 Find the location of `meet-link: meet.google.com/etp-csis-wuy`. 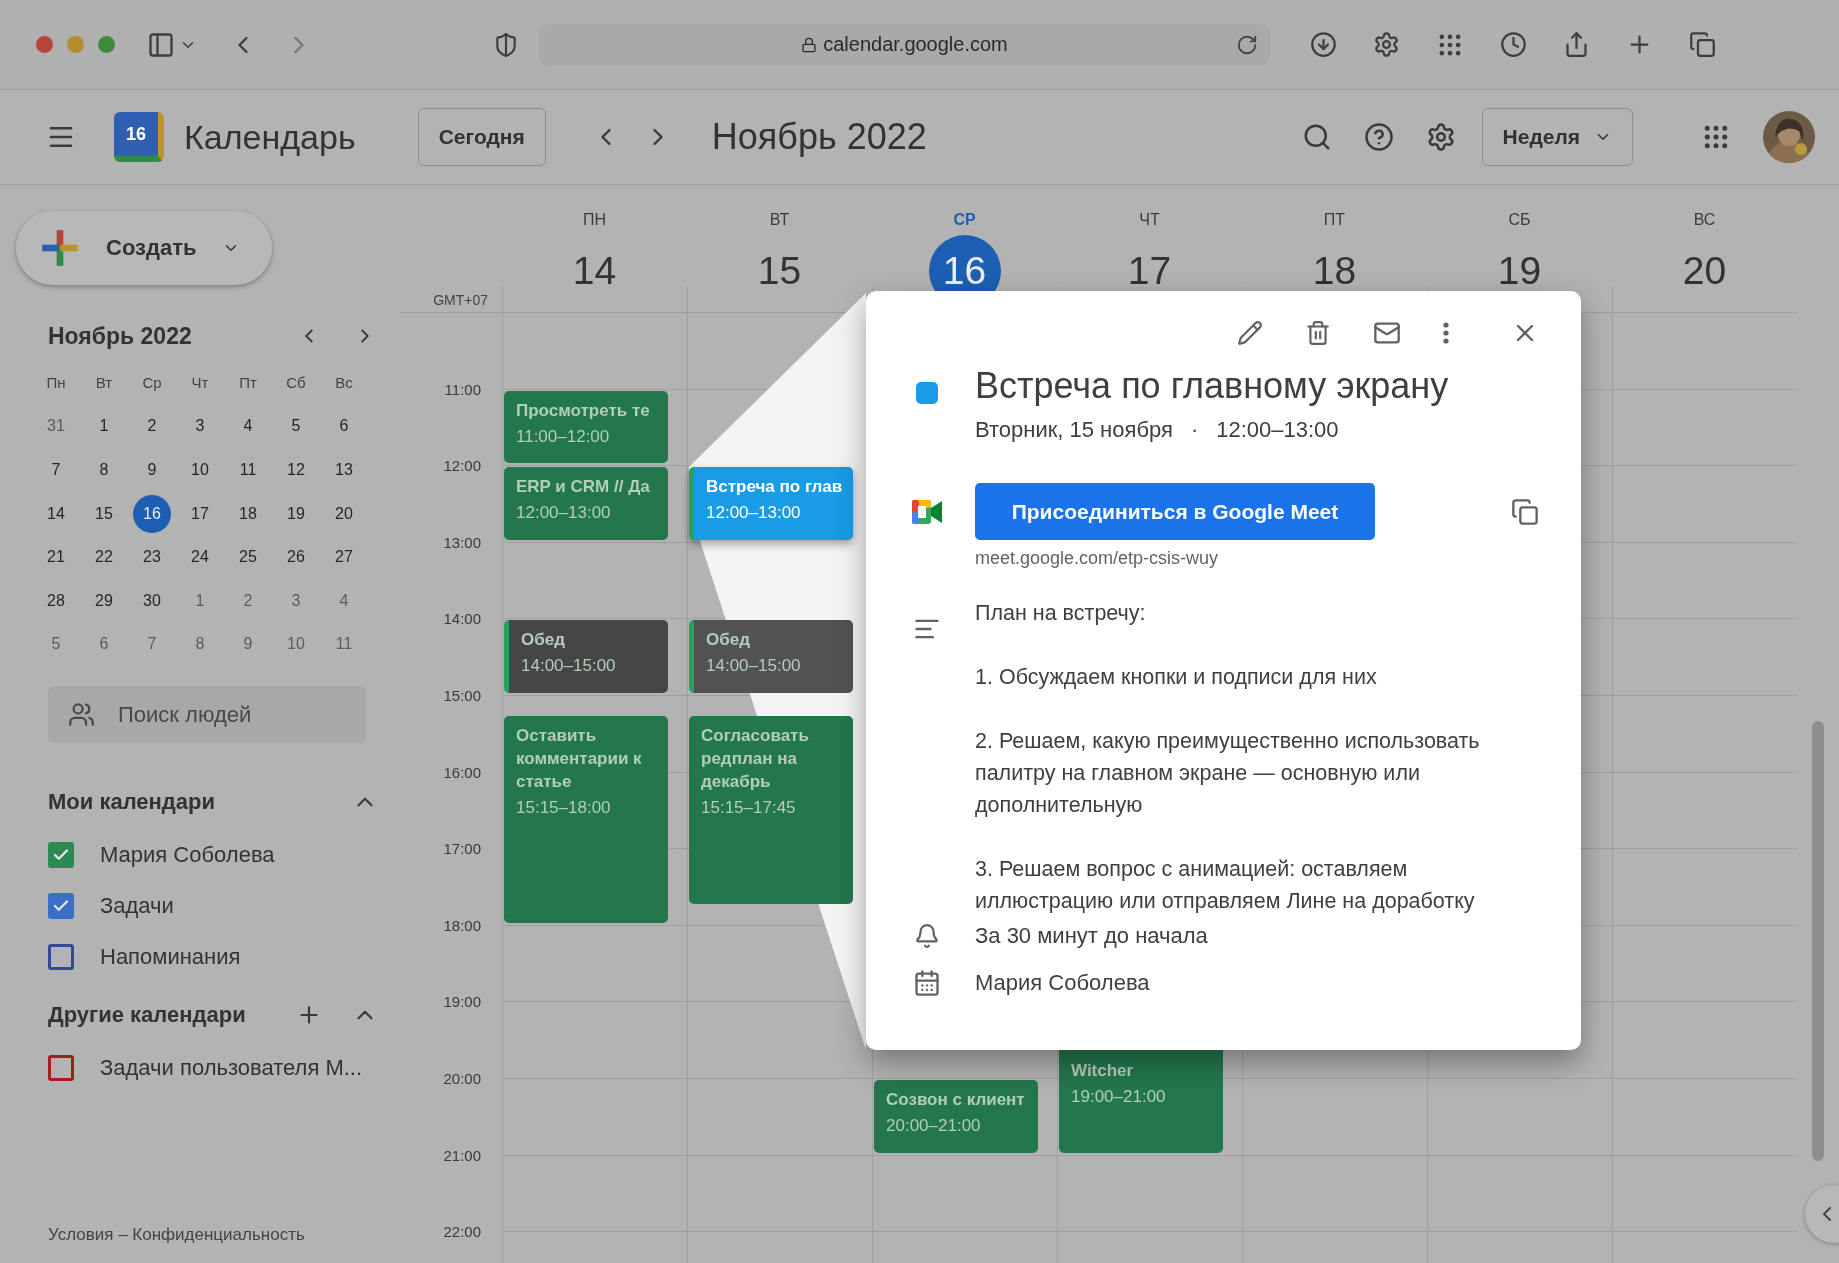

meet-link: meet.google.com/etp-csis-wuy is located at coordinates (1244, 558).